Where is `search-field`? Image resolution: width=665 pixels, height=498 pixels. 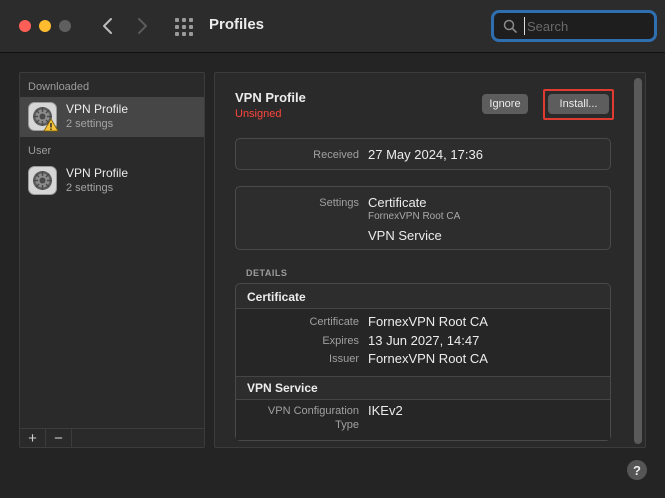 search-field is located at coordinates (574, 26).